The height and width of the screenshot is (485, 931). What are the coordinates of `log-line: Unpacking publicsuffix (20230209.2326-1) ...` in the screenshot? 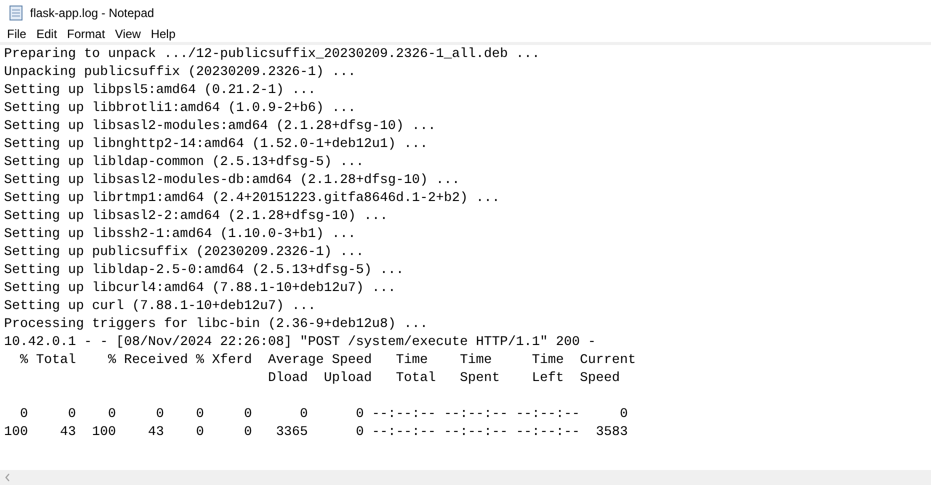 It's located at (180, 73).